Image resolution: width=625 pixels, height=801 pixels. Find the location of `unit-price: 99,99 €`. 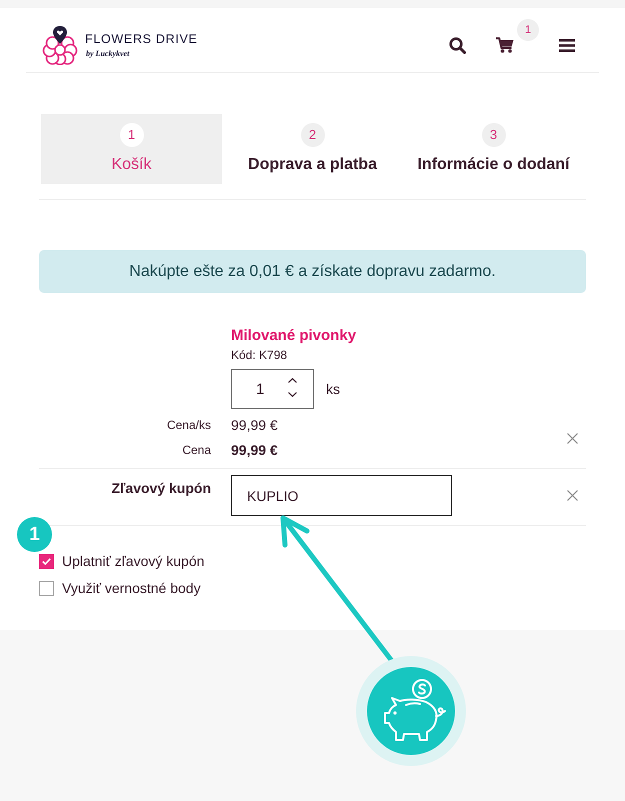

unit-price: 99,99 € is located at coordinates (254, 425).